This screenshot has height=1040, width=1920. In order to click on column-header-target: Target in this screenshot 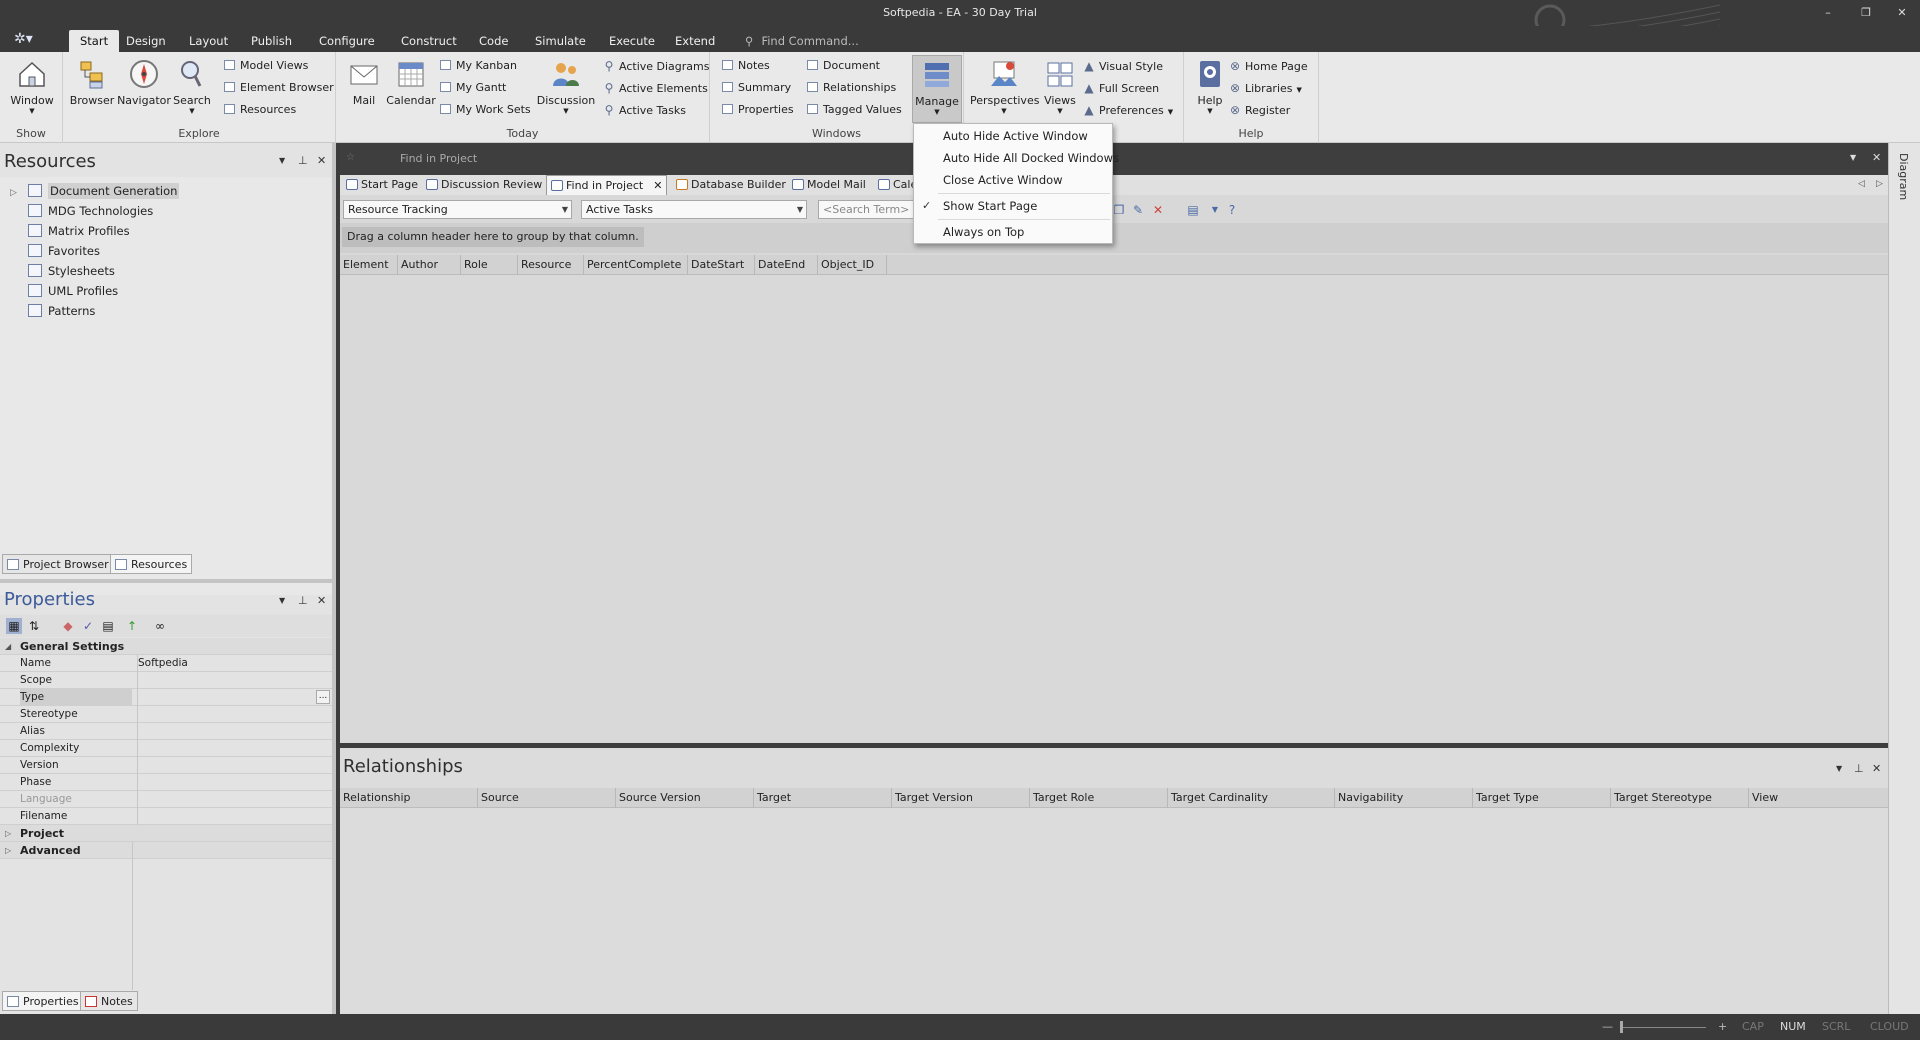, I will do `click(823, 798)`.